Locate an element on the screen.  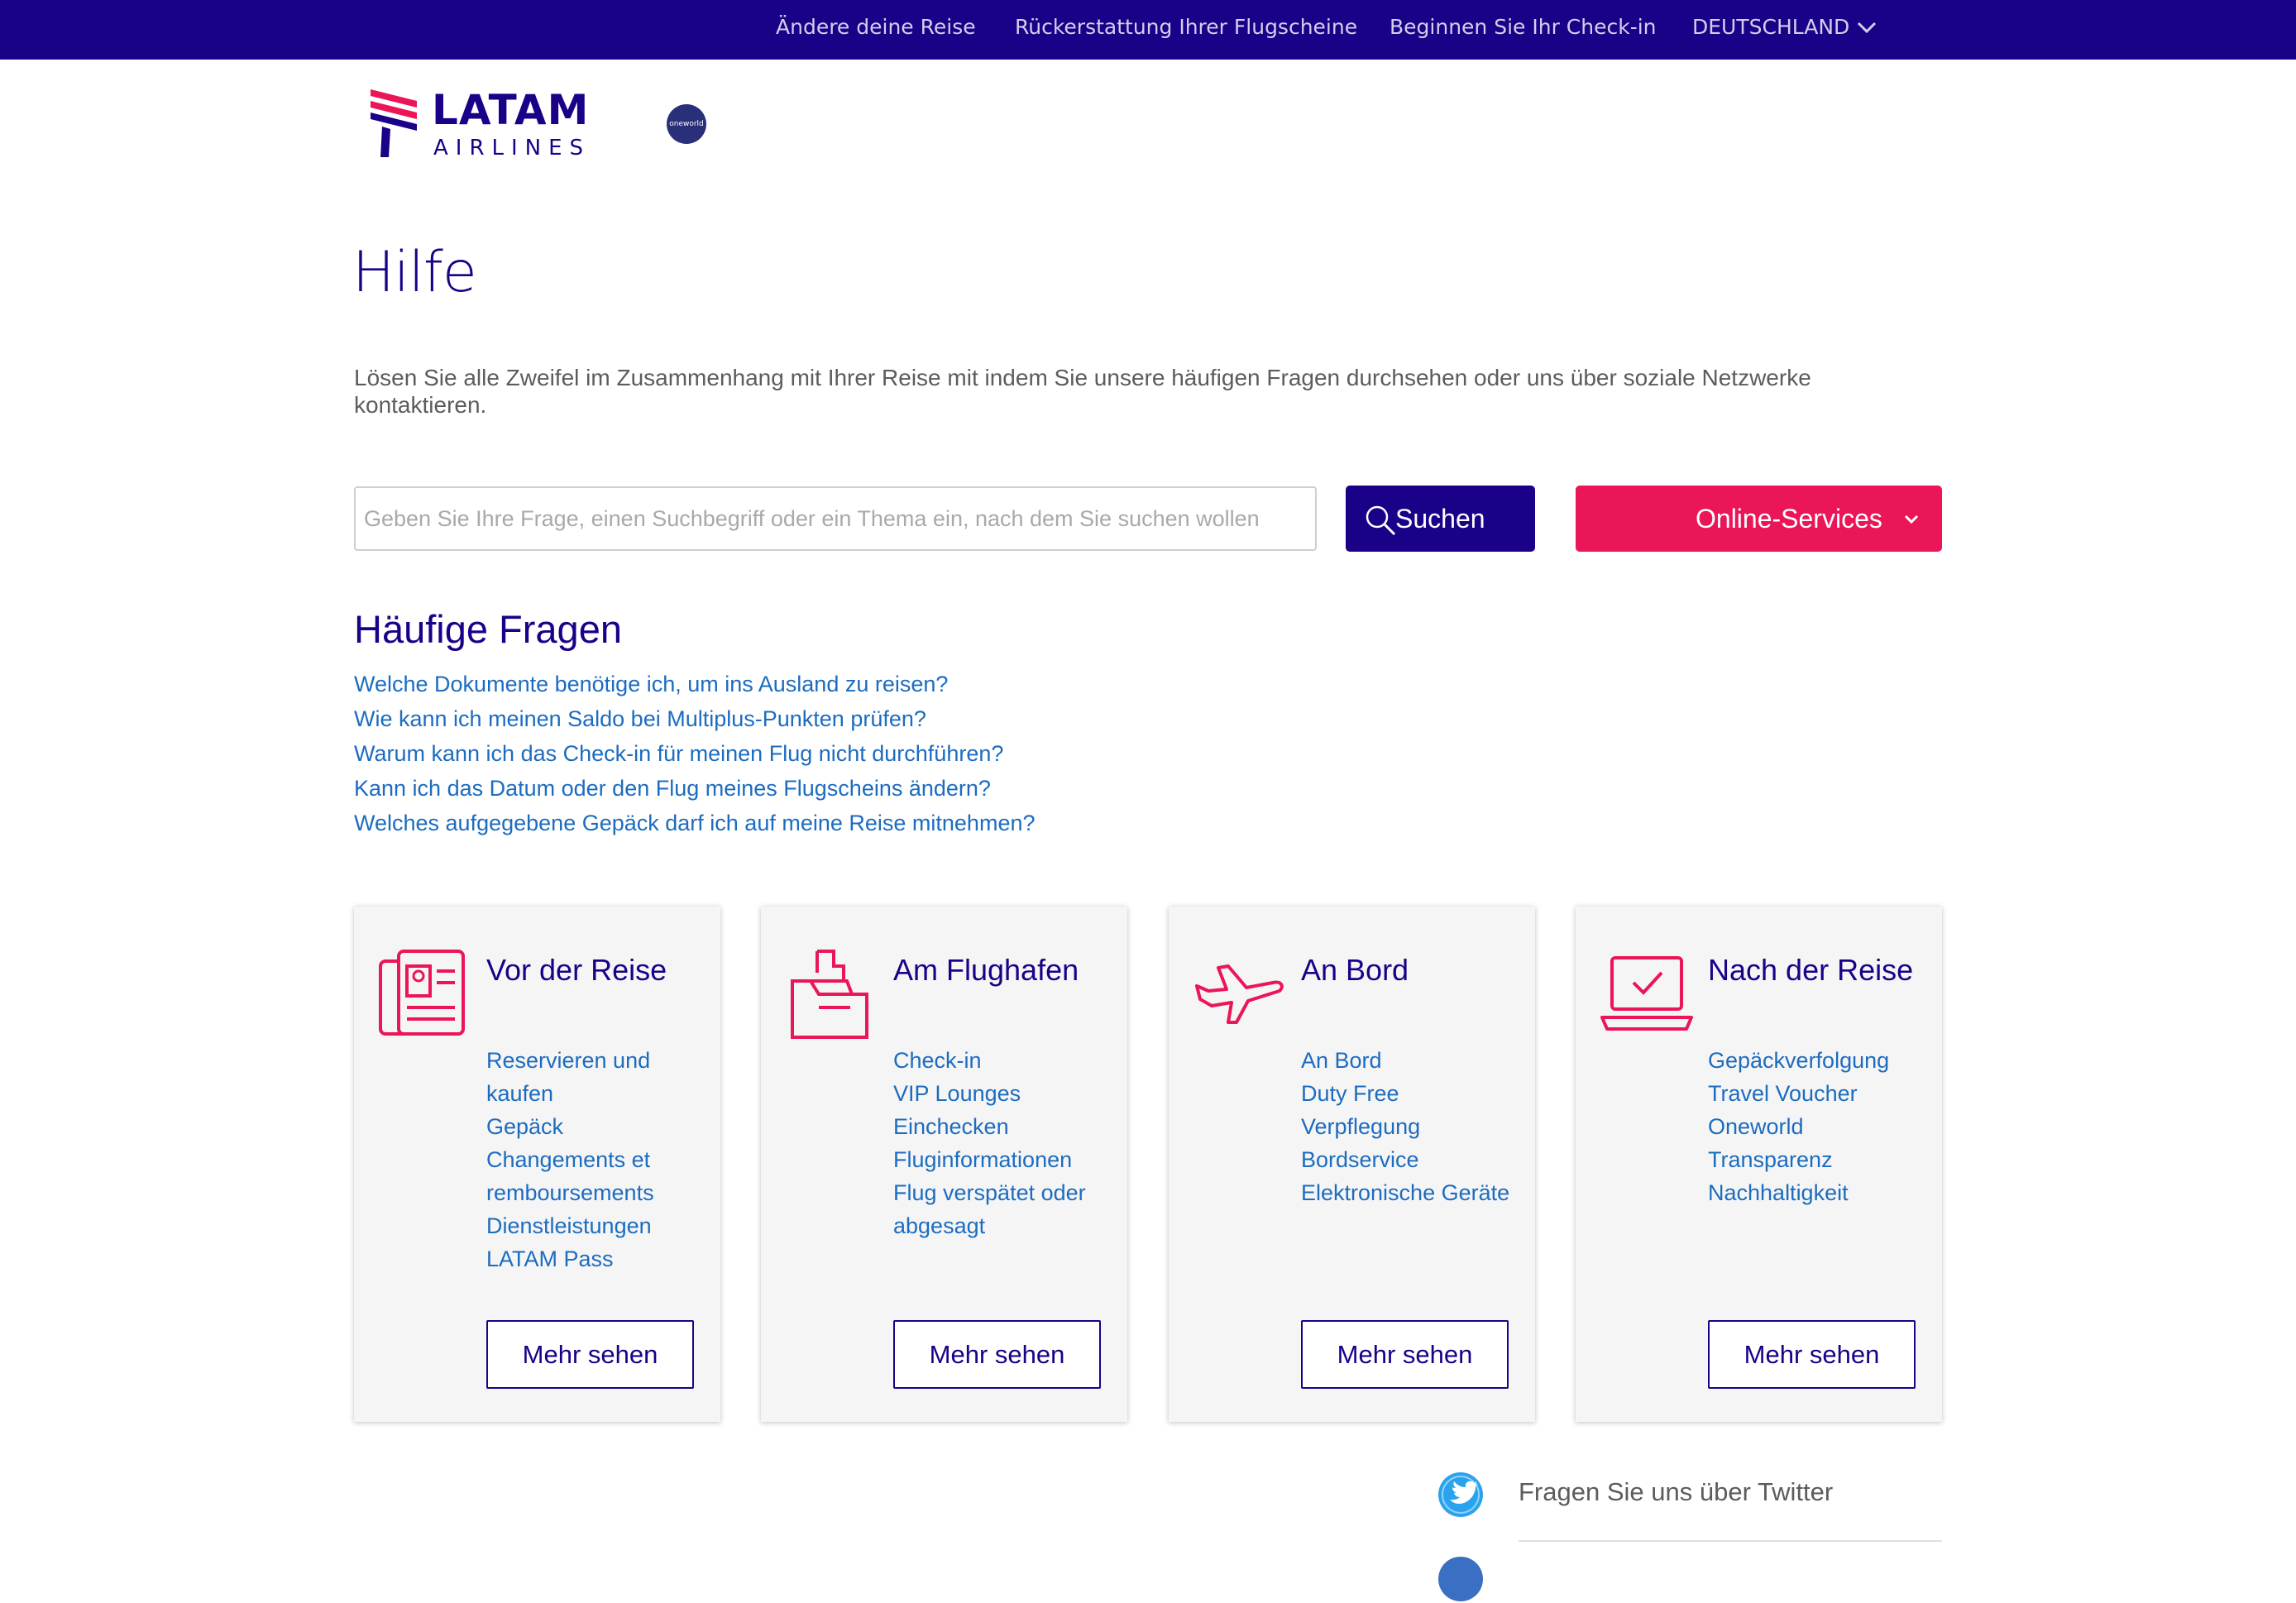
search-button: Suchen is located at coordinates (1440, 519).